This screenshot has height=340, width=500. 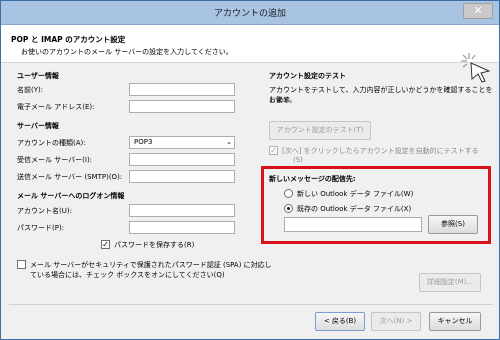 What do you see at coordinates (44, 211) in the screenshot?
I see `account-name-label: アカウント名(U):` at bounding box center [44, 211].